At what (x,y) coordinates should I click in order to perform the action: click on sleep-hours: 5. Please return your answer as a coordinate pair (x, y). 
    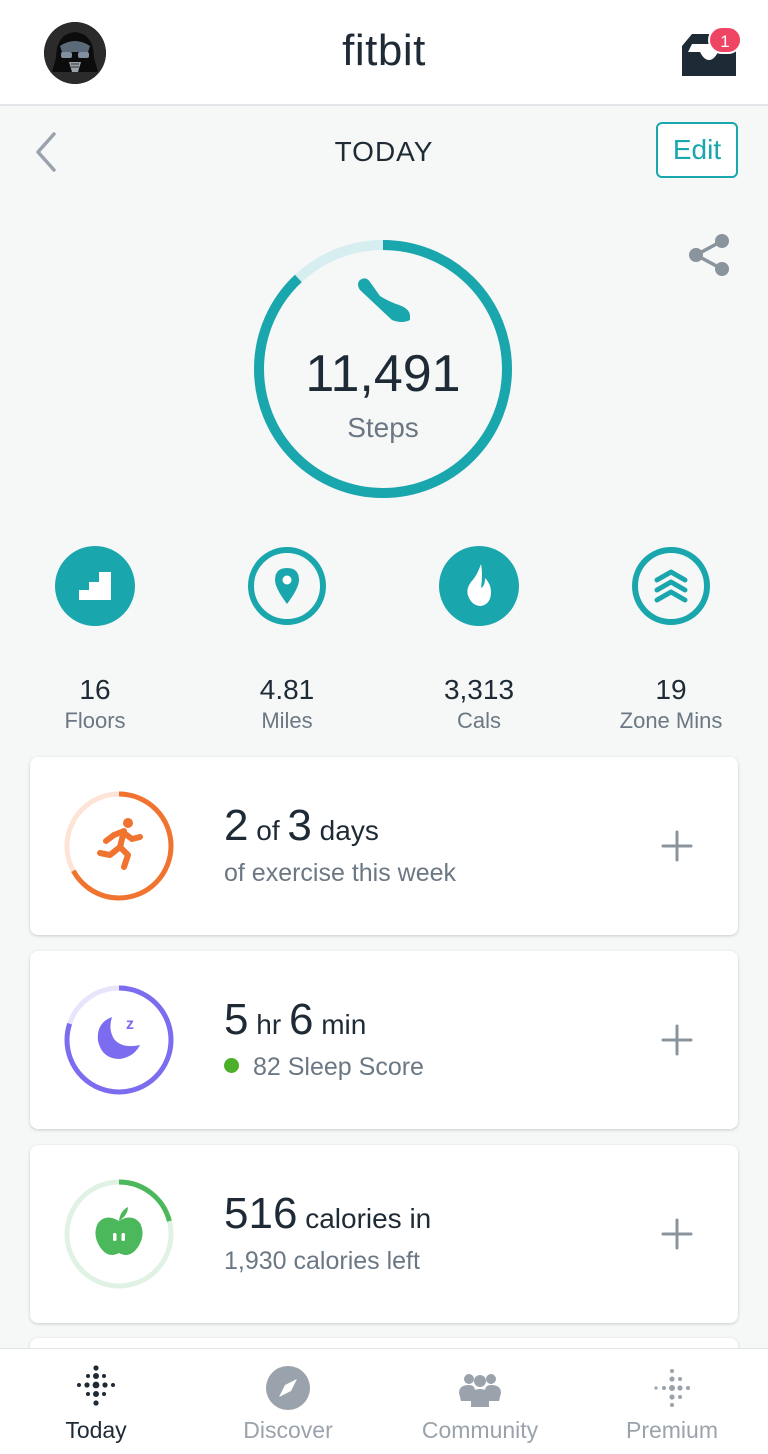
    Looking at the image, I should click on (236, 1019).